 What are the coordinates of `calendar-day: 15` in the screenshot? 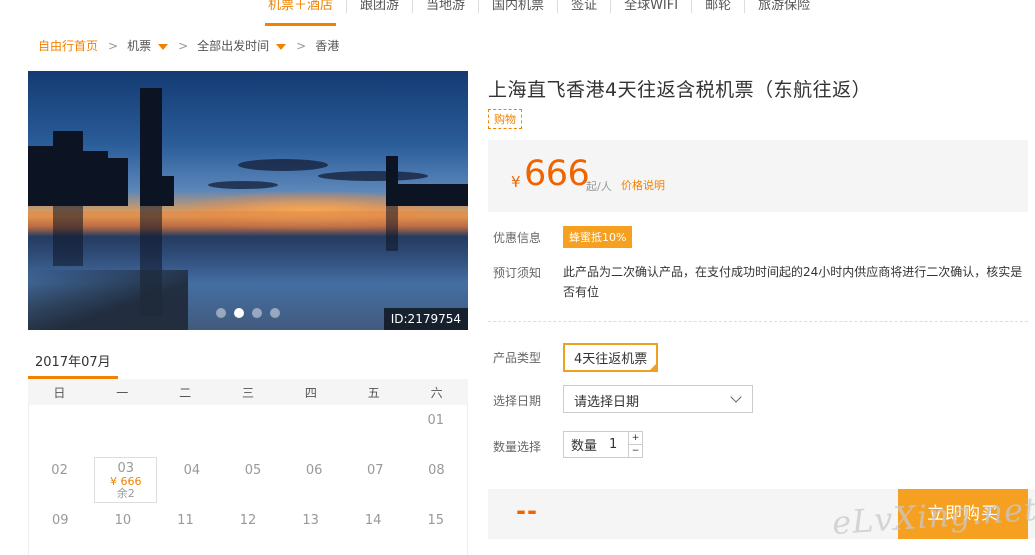 It's located at (436, 520).